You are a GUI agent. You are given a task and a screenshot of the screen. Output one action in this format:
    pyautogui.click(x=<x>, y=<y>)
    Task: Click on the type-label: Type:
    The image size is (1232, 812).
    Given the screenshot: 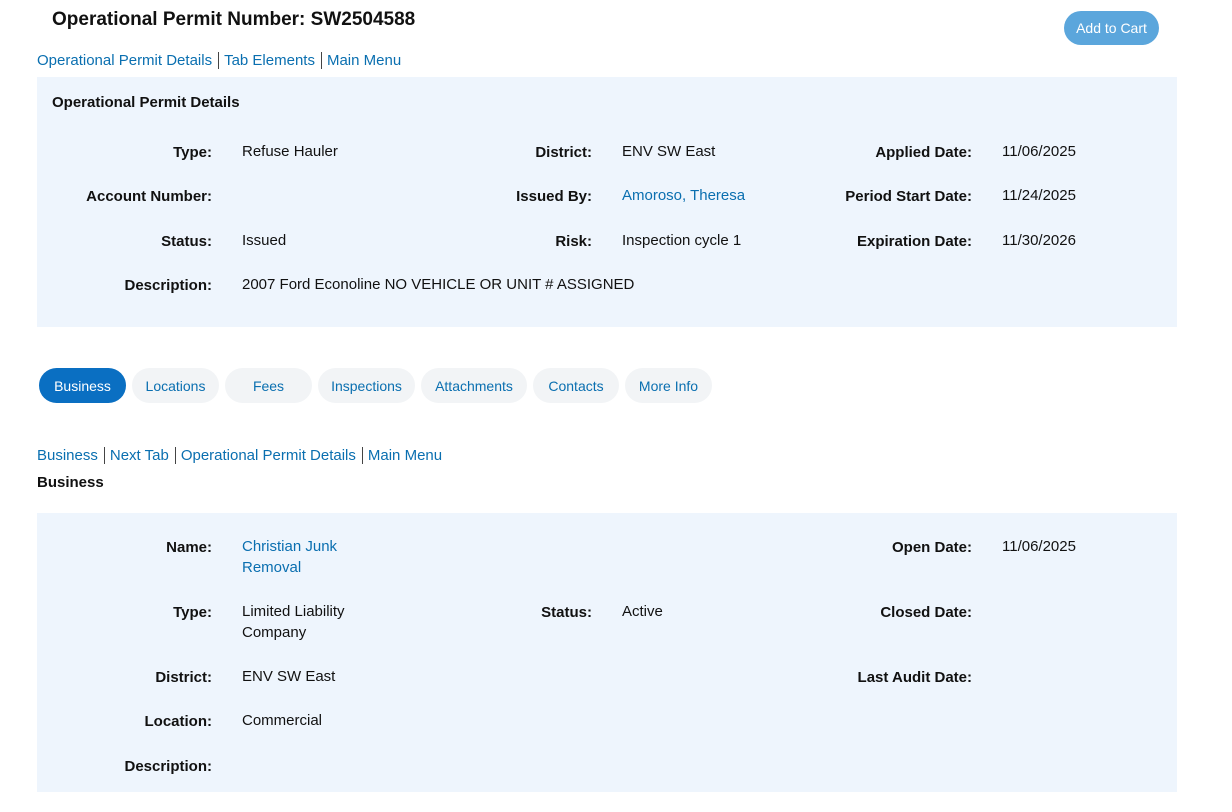 What is the action you would take?
    pyautogui.click(x=192, y=152)
    